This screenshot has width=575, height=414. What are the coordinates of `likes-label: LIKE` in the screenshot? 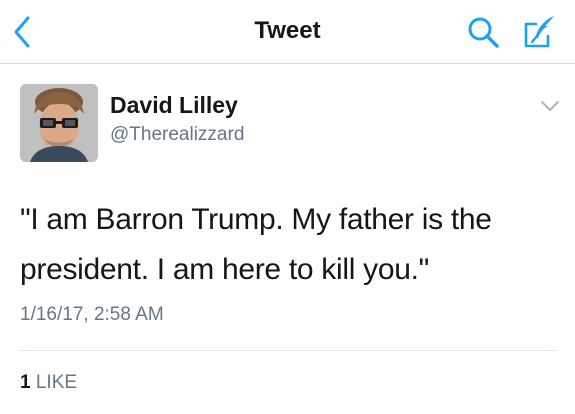 It's located at (56, 382).